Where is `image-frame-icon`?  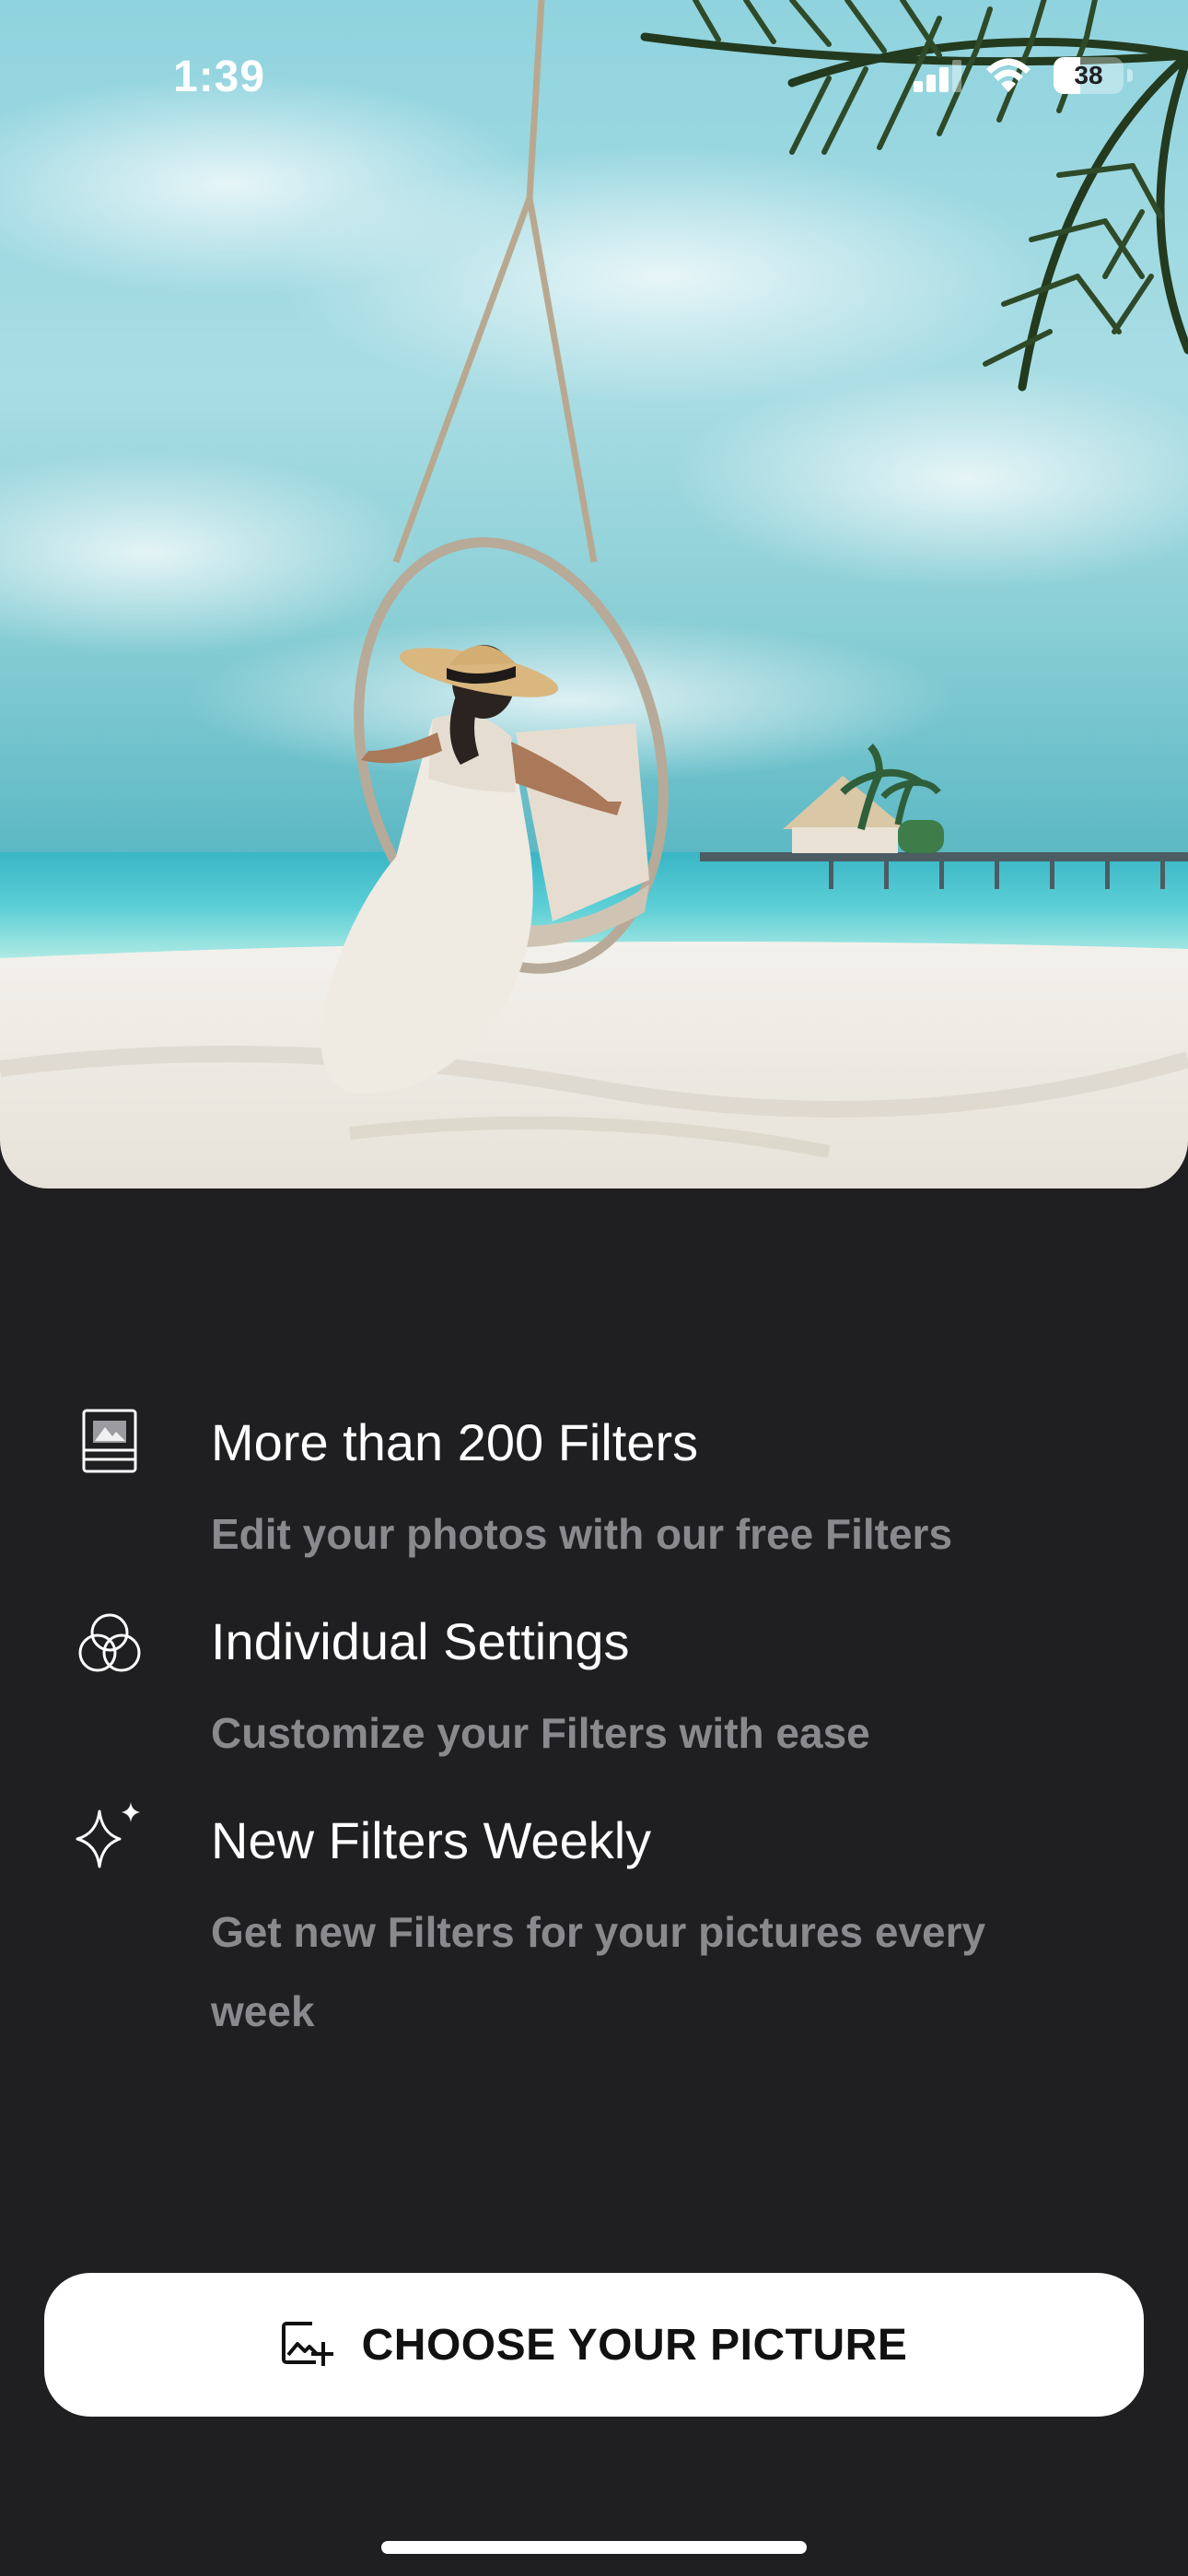 image-frame-icon is located at coordinates (109, 1441).